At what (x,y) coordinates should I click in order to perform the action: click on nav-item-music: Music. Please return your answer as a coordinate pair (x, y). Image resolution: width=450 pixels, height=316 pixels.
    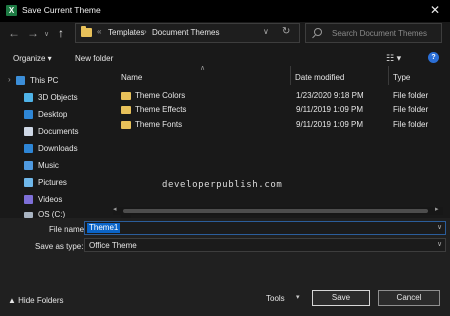
    Looking at the image, I should click on (56, 166).